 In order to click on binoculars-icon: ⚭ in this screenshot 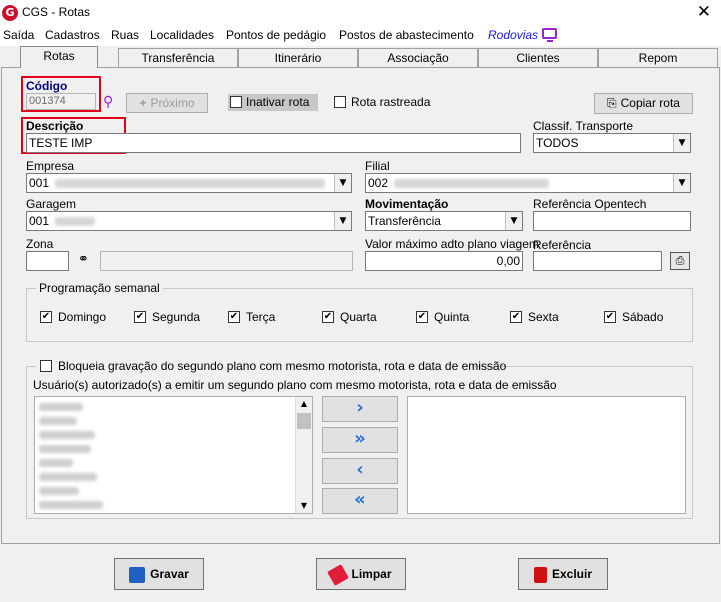, I will do `click(83, 259)`.